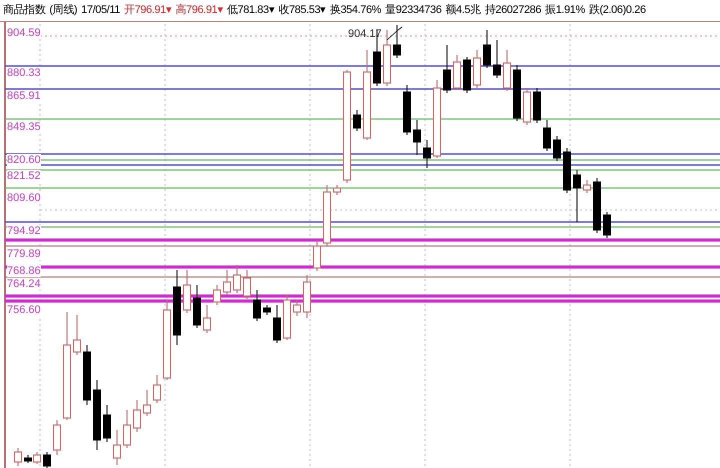  What do you see at coordinates (565, 10) in the screenshot?
I see `quote-field: 振1.91%` at bounding box center [565, 10].